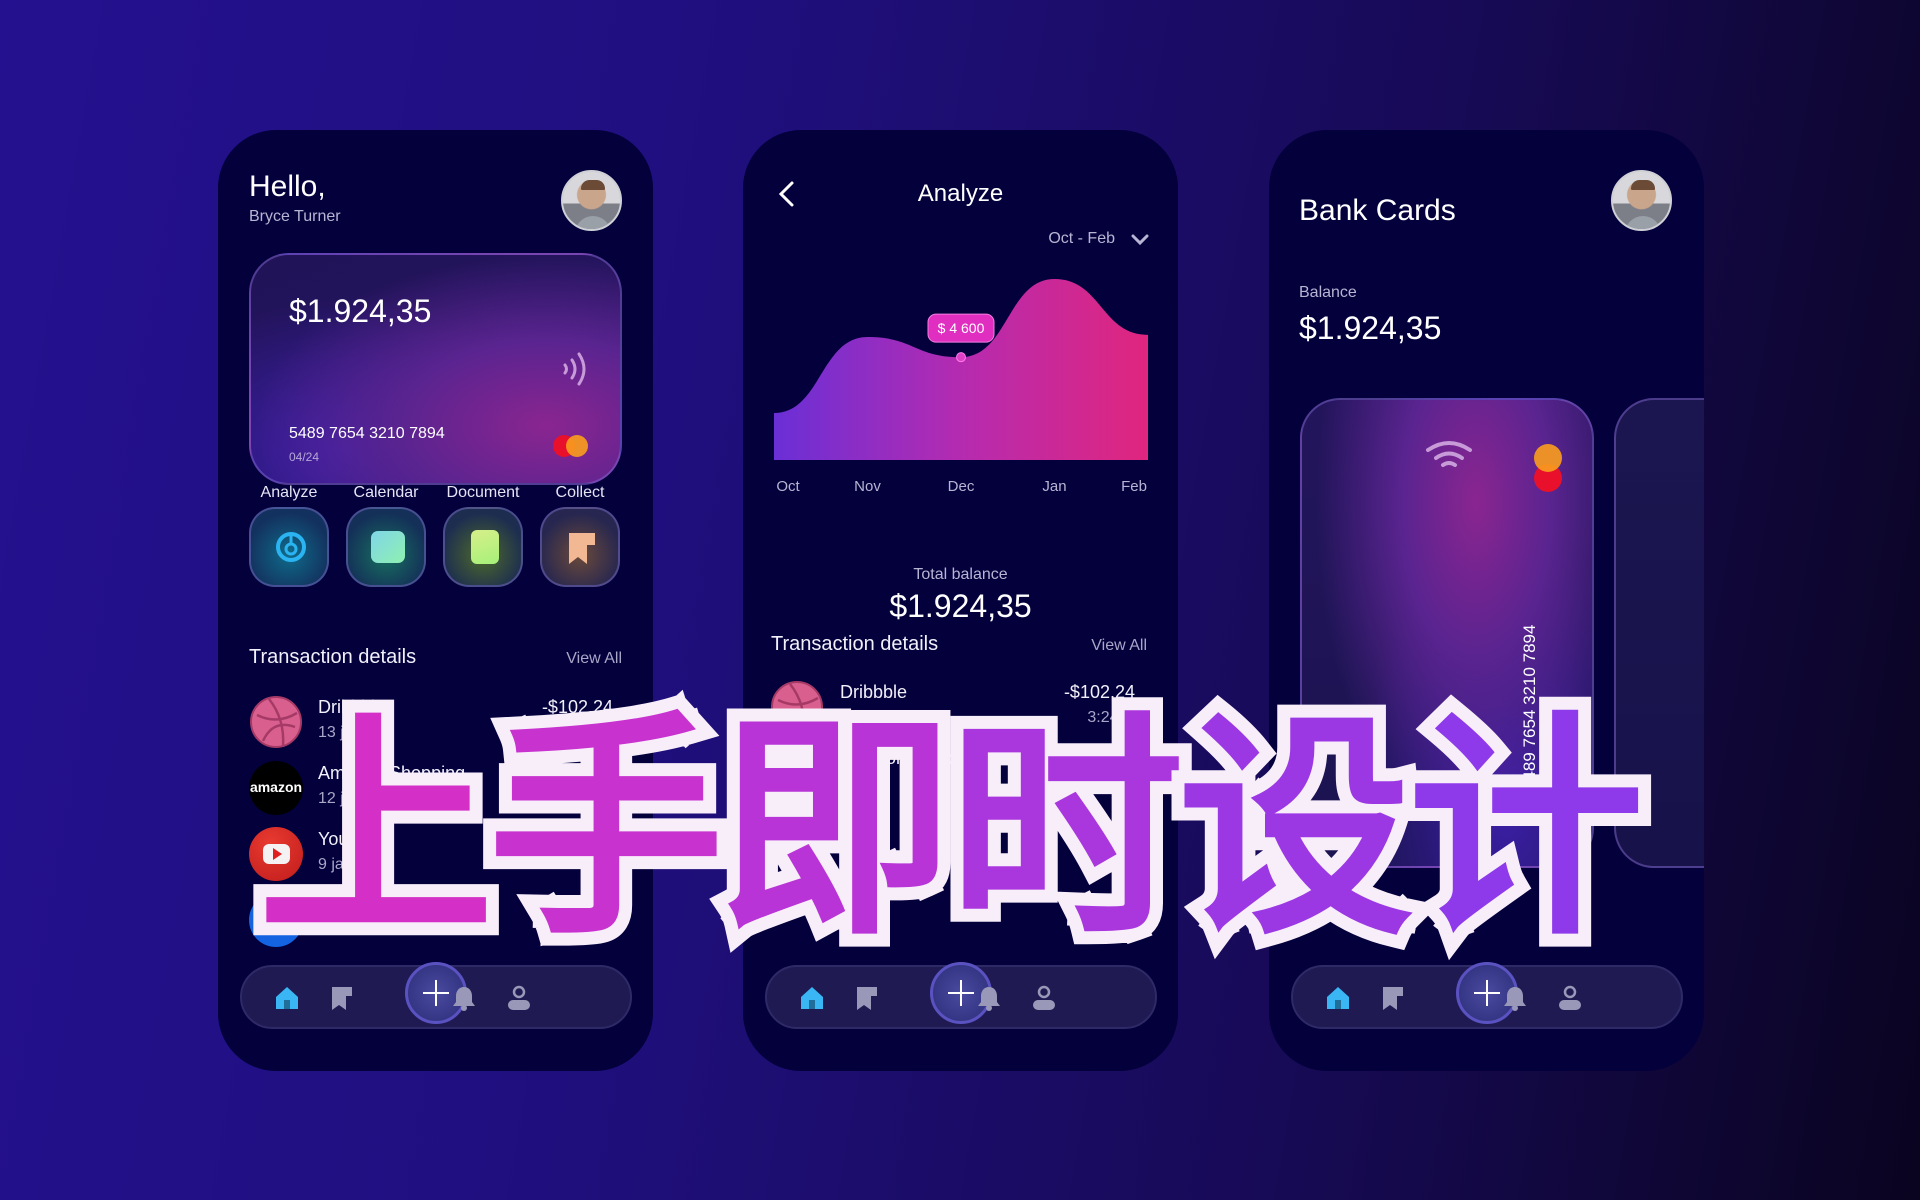 Image resolution: width=1920 pixels, height=1200 pixels. I want to click on collect-icon, so click(582, 548).